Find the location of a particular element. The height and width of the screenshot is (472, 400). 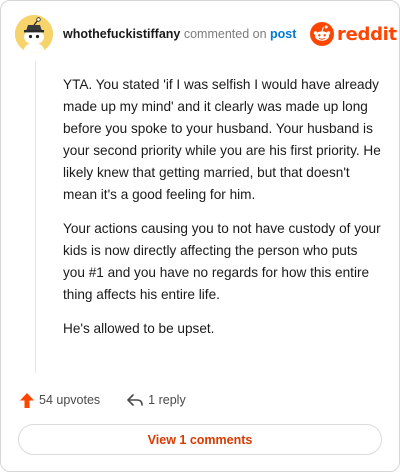

upvote-count: 54 upvotes is located at coordinates (70, 400).